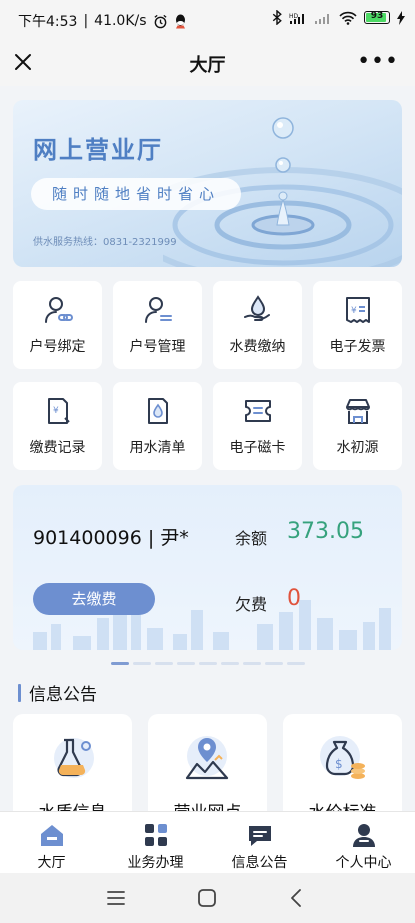 The image size is (415, 923). I want to click on service-shop: 水初源, so click(357, 426).